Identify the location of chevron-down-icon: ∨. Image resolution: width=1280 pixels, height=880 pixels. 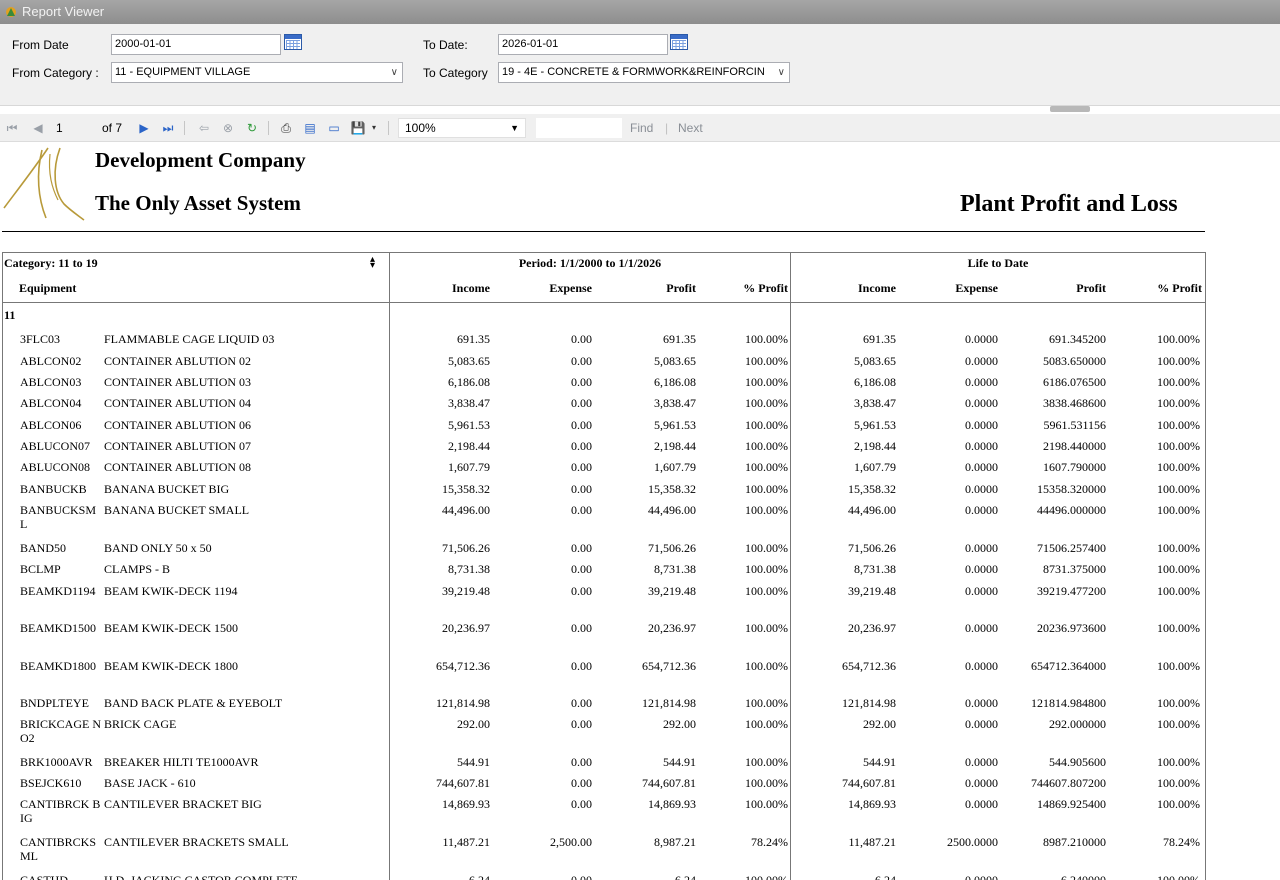
(781, 72).